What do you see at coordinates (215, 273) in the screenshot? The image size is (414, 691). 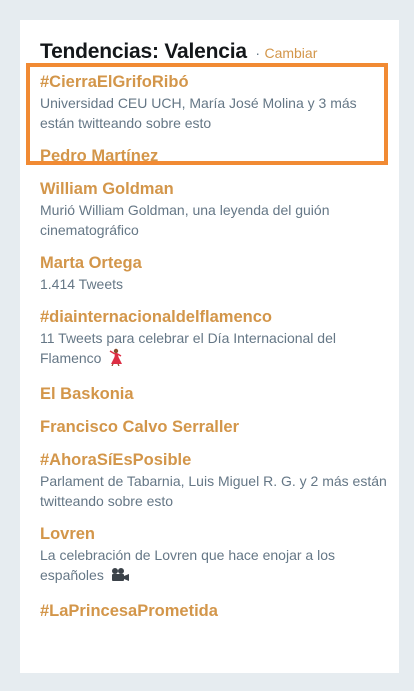 I see `trend-item: Marta Ortega 1.414 Tweets` at bounding box center [215, 273].